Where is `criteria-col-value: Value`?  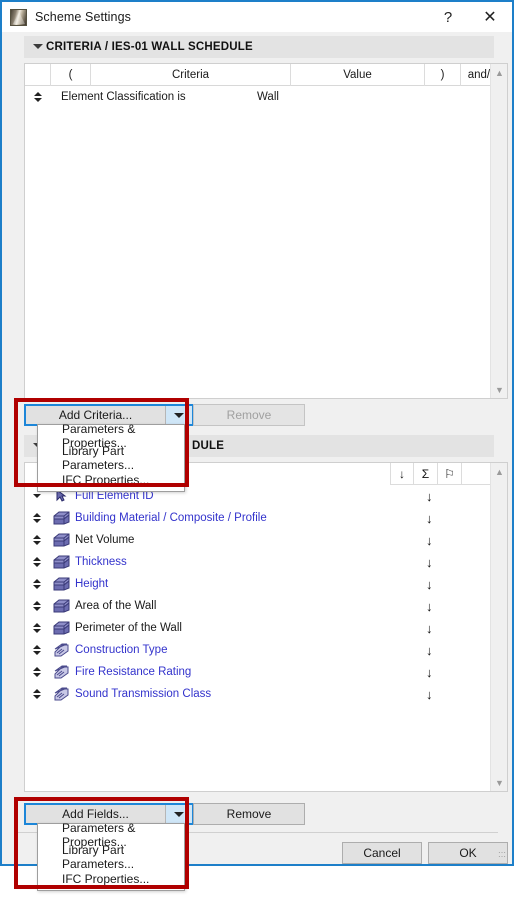 criteria-col-value: Value is located at coordinates (358, 75).